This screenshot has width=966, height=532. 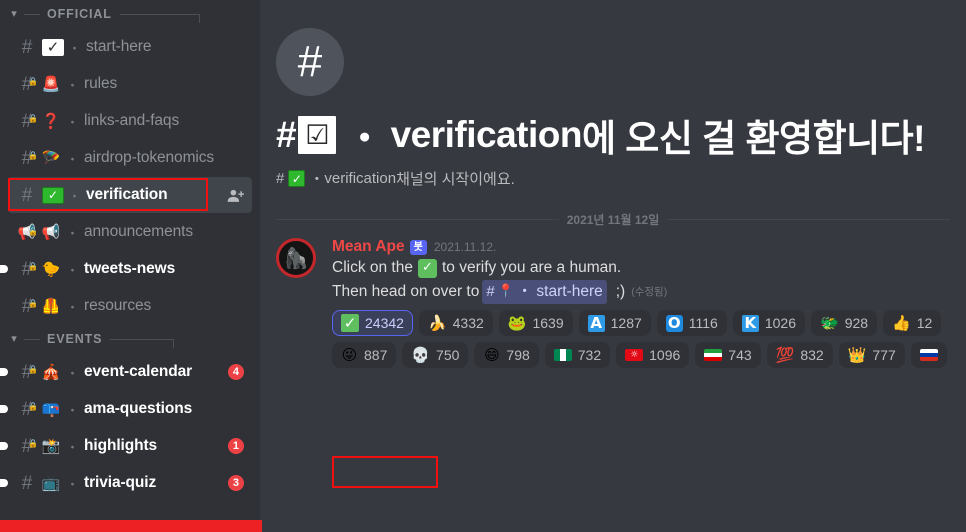 What do you see at coordinates (703, 323) in the screenshot?
I see `reaction-count: 1116` at bounding box center [703, 323].